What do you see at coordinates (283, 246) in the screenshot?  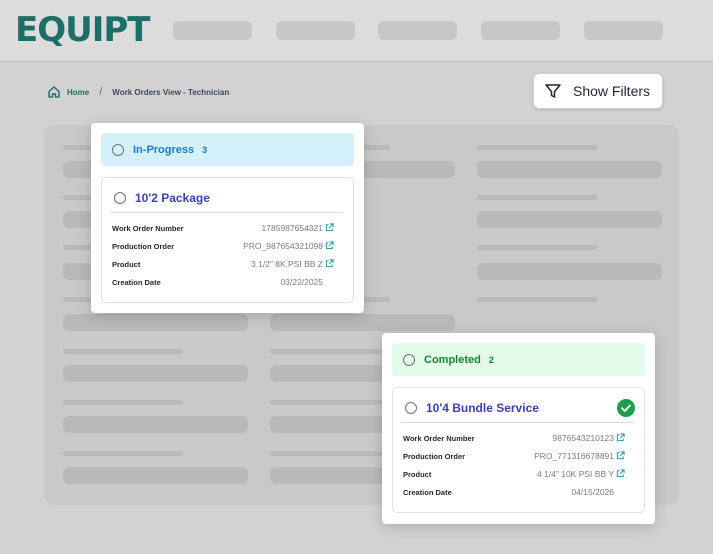 I see `field-value: PRO_987654321098` at bounding box center [283, 246].